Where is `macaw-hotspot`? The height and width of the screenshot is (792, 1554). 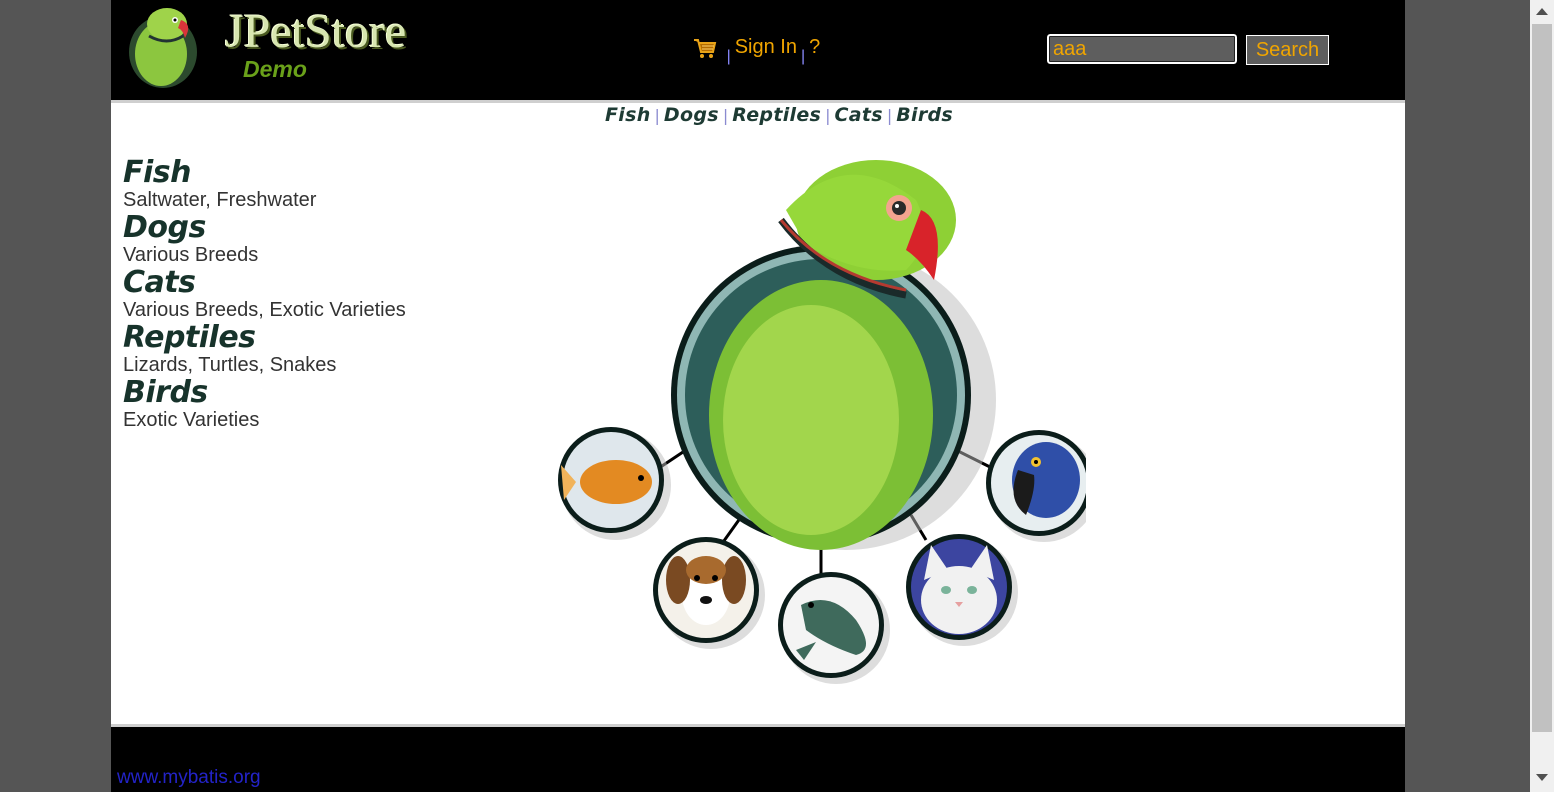
macaw-hotspot is located at coordinates (1036, 486).